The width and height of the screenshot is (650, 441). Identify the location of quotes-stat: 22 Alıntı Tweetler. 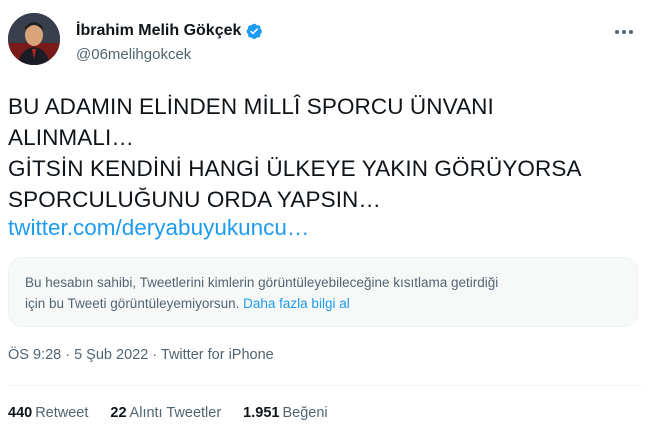
(165, 413).